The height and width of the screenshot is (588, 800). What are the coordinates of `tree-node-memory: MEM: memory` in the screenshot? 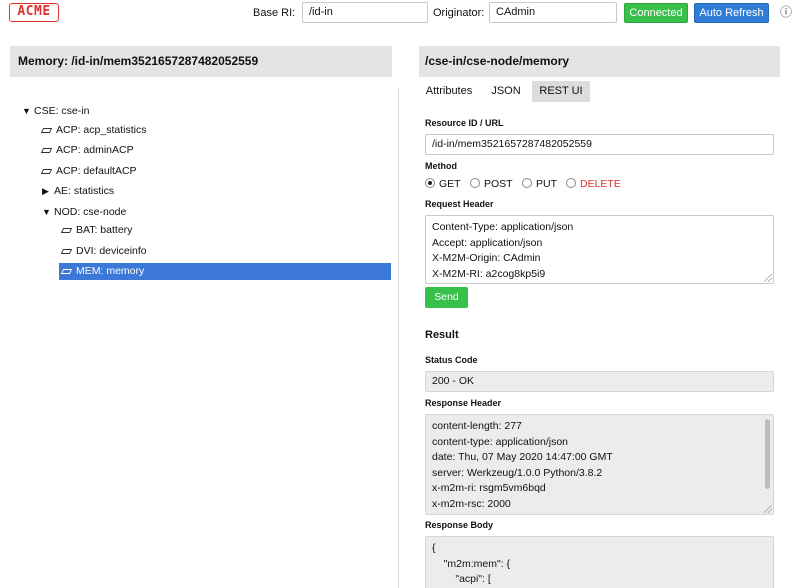 It's located at (225, 271).